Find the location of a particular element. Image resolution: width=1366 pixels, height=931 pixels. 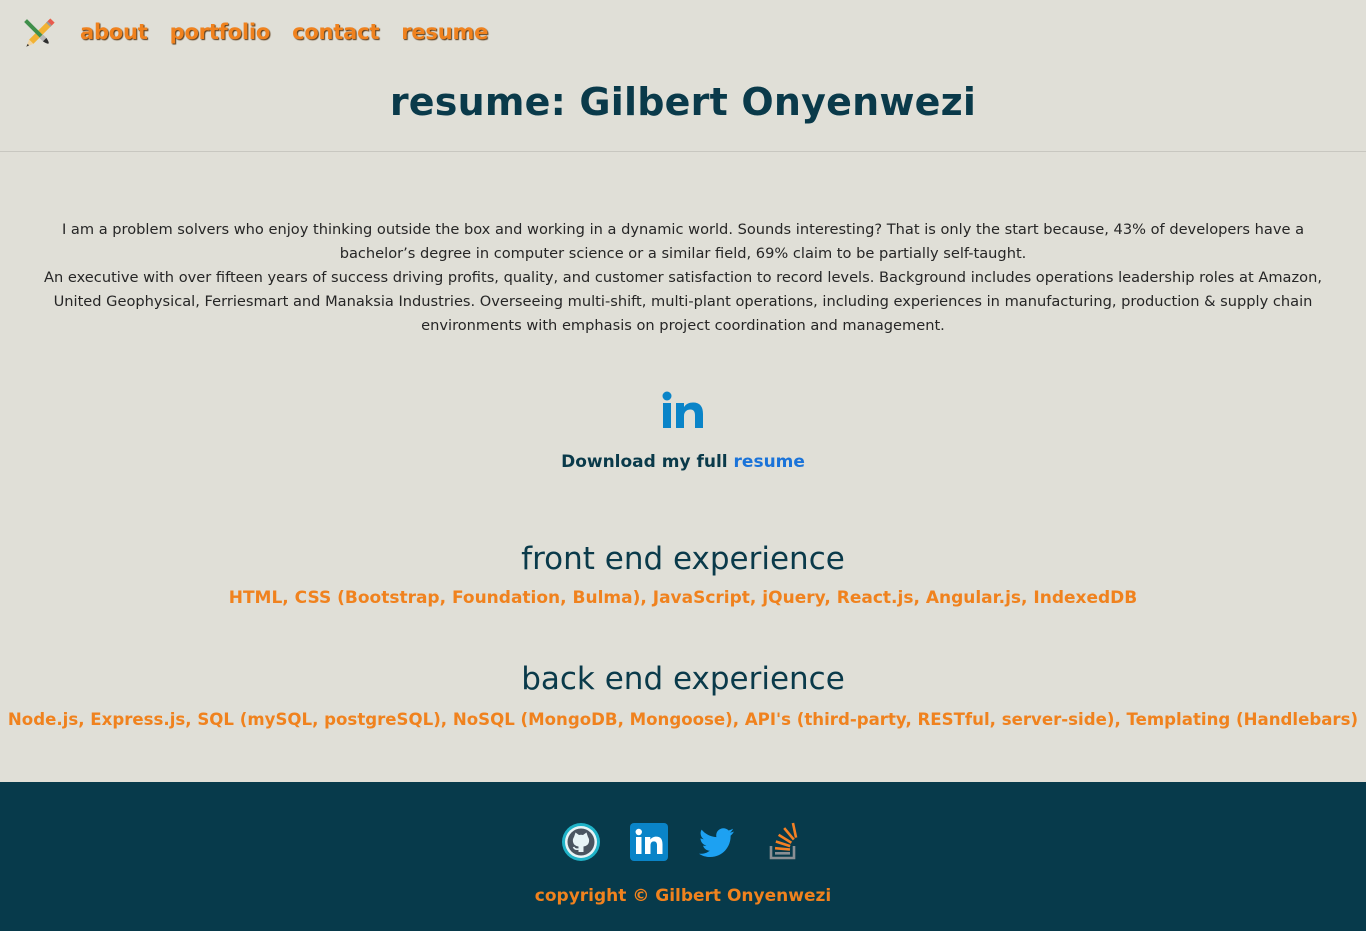

back-end-heading: back end experience is located at coordinates (683, 679).